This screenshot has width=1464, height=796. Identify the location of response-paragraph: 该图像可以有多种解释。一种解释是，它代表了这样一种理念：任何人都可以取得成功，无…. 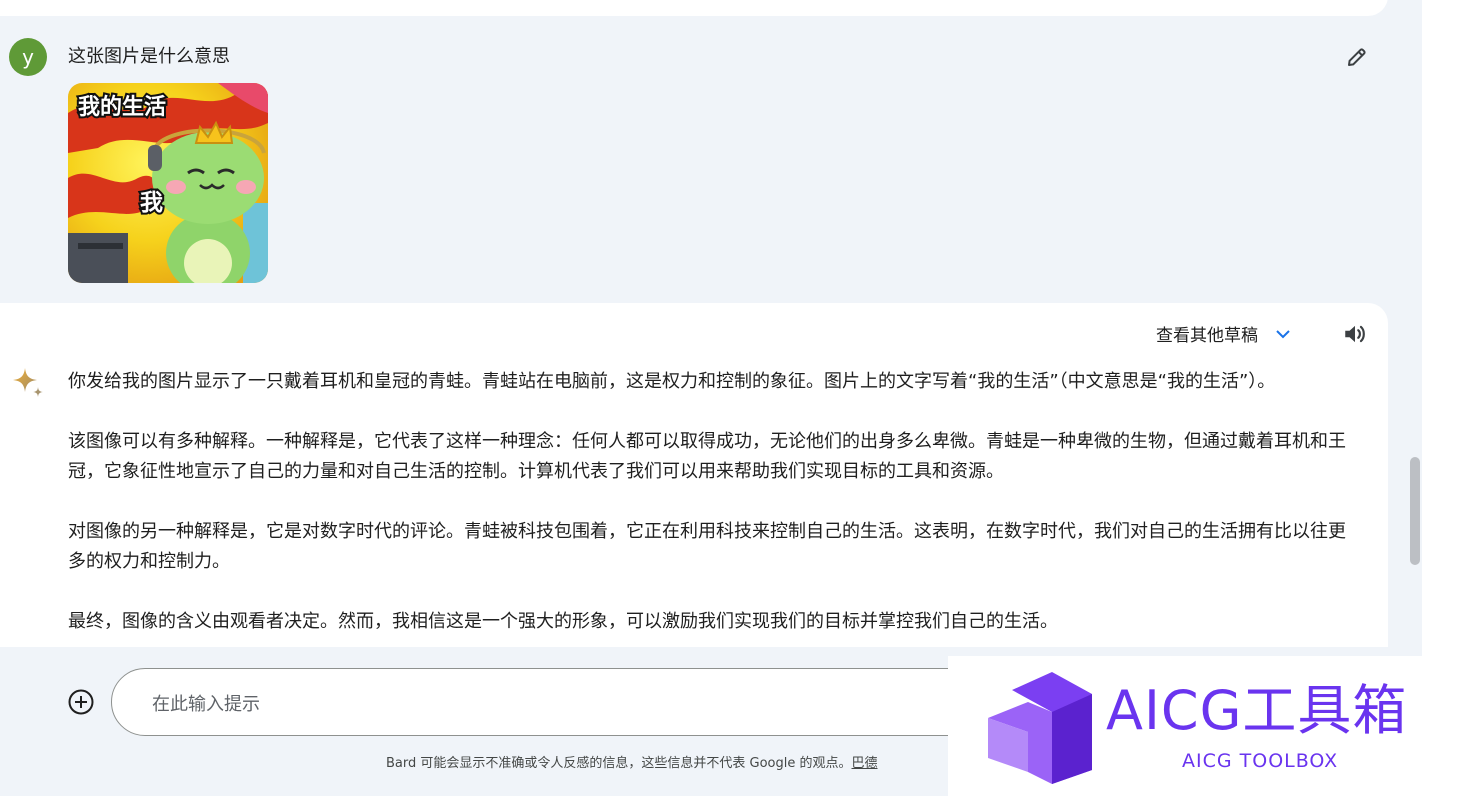
(707, 456).